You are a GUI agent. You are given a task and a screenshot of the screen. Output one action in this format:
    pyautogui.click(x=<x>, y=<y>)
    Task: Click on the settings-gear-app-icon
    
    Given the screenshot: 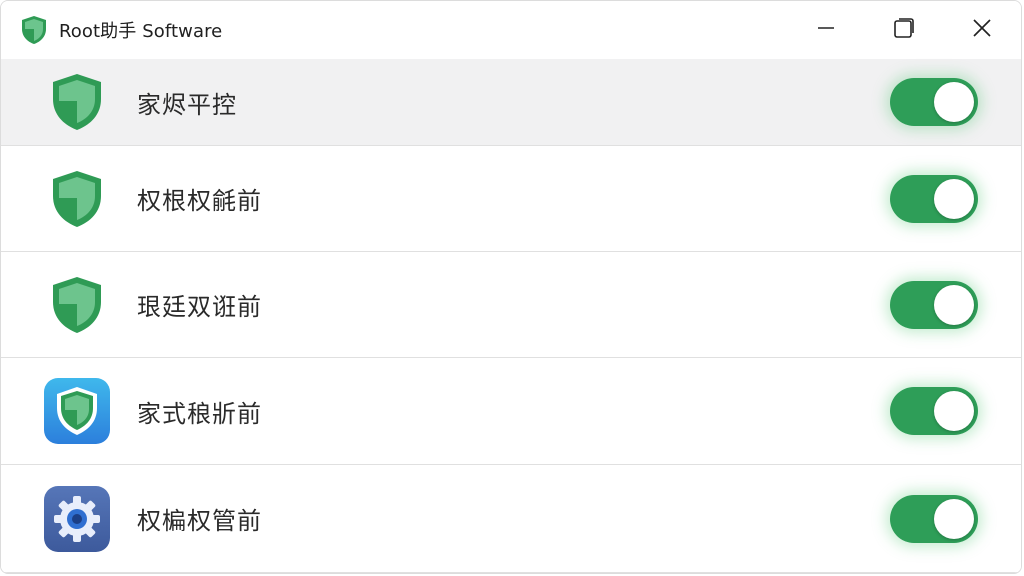 What is the action you would take?
    pyautogui.click(x=77, y=518)
    